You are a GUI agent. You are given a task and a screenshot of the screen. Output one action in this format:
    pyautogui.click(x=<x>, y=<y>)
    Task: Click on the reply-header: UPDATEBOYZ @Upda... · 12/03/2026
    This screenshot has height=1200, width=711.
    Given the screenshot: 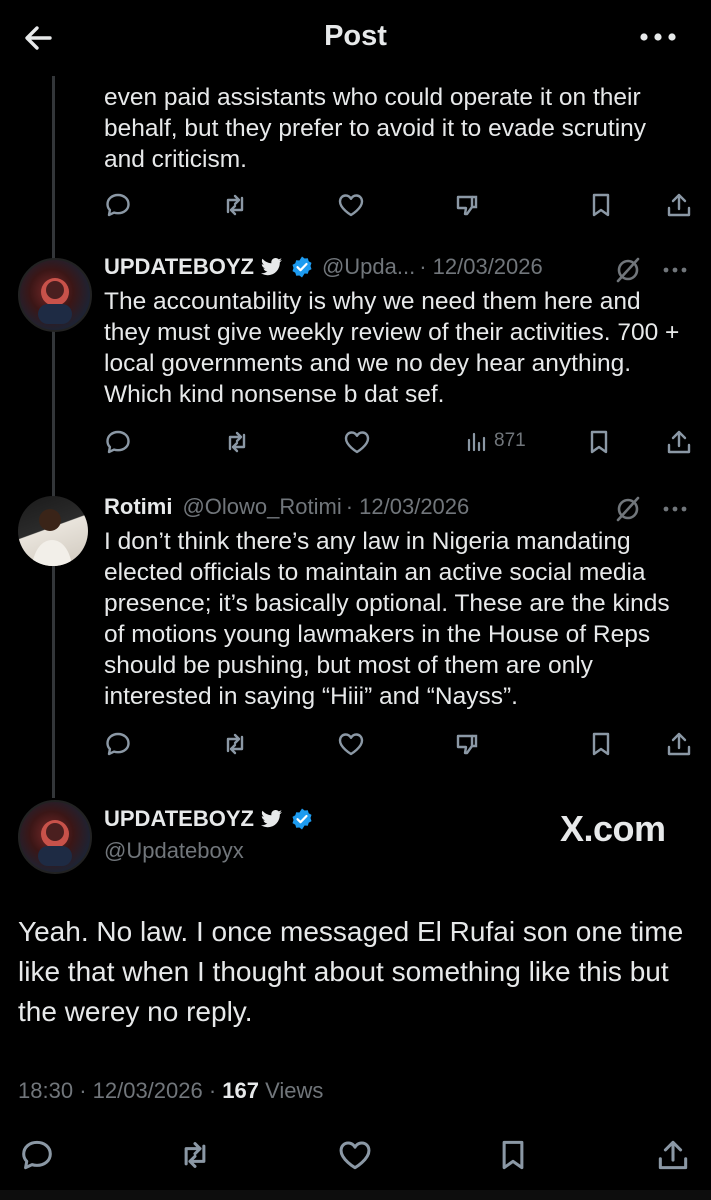 What is the action you would take?
    pyautogui.click(x=323, y=267)
    